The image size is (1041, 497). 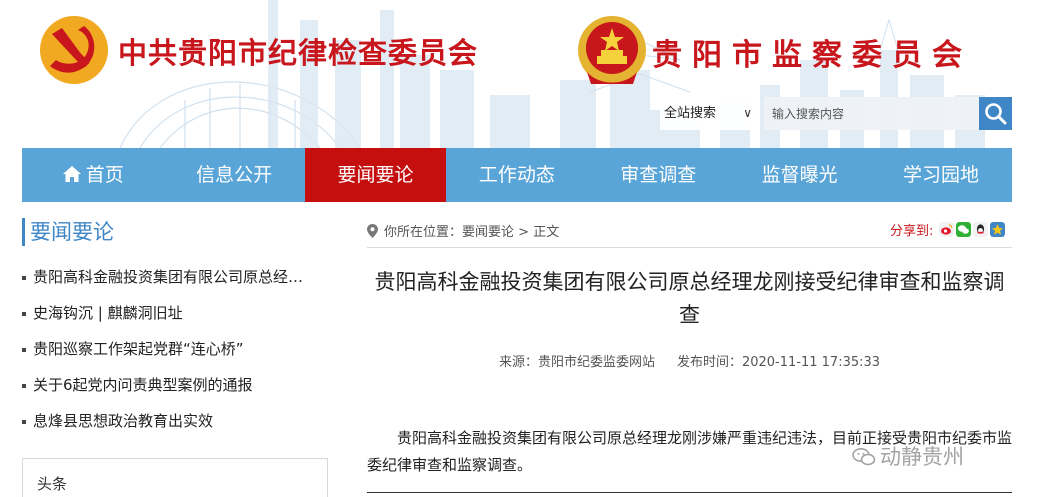 What do you see at coordinates (138, 349) in the screenshot?
I see `list-item-label: 贵阳巡察工作架起党群“连心桥”` at bounding box center [138, 349].